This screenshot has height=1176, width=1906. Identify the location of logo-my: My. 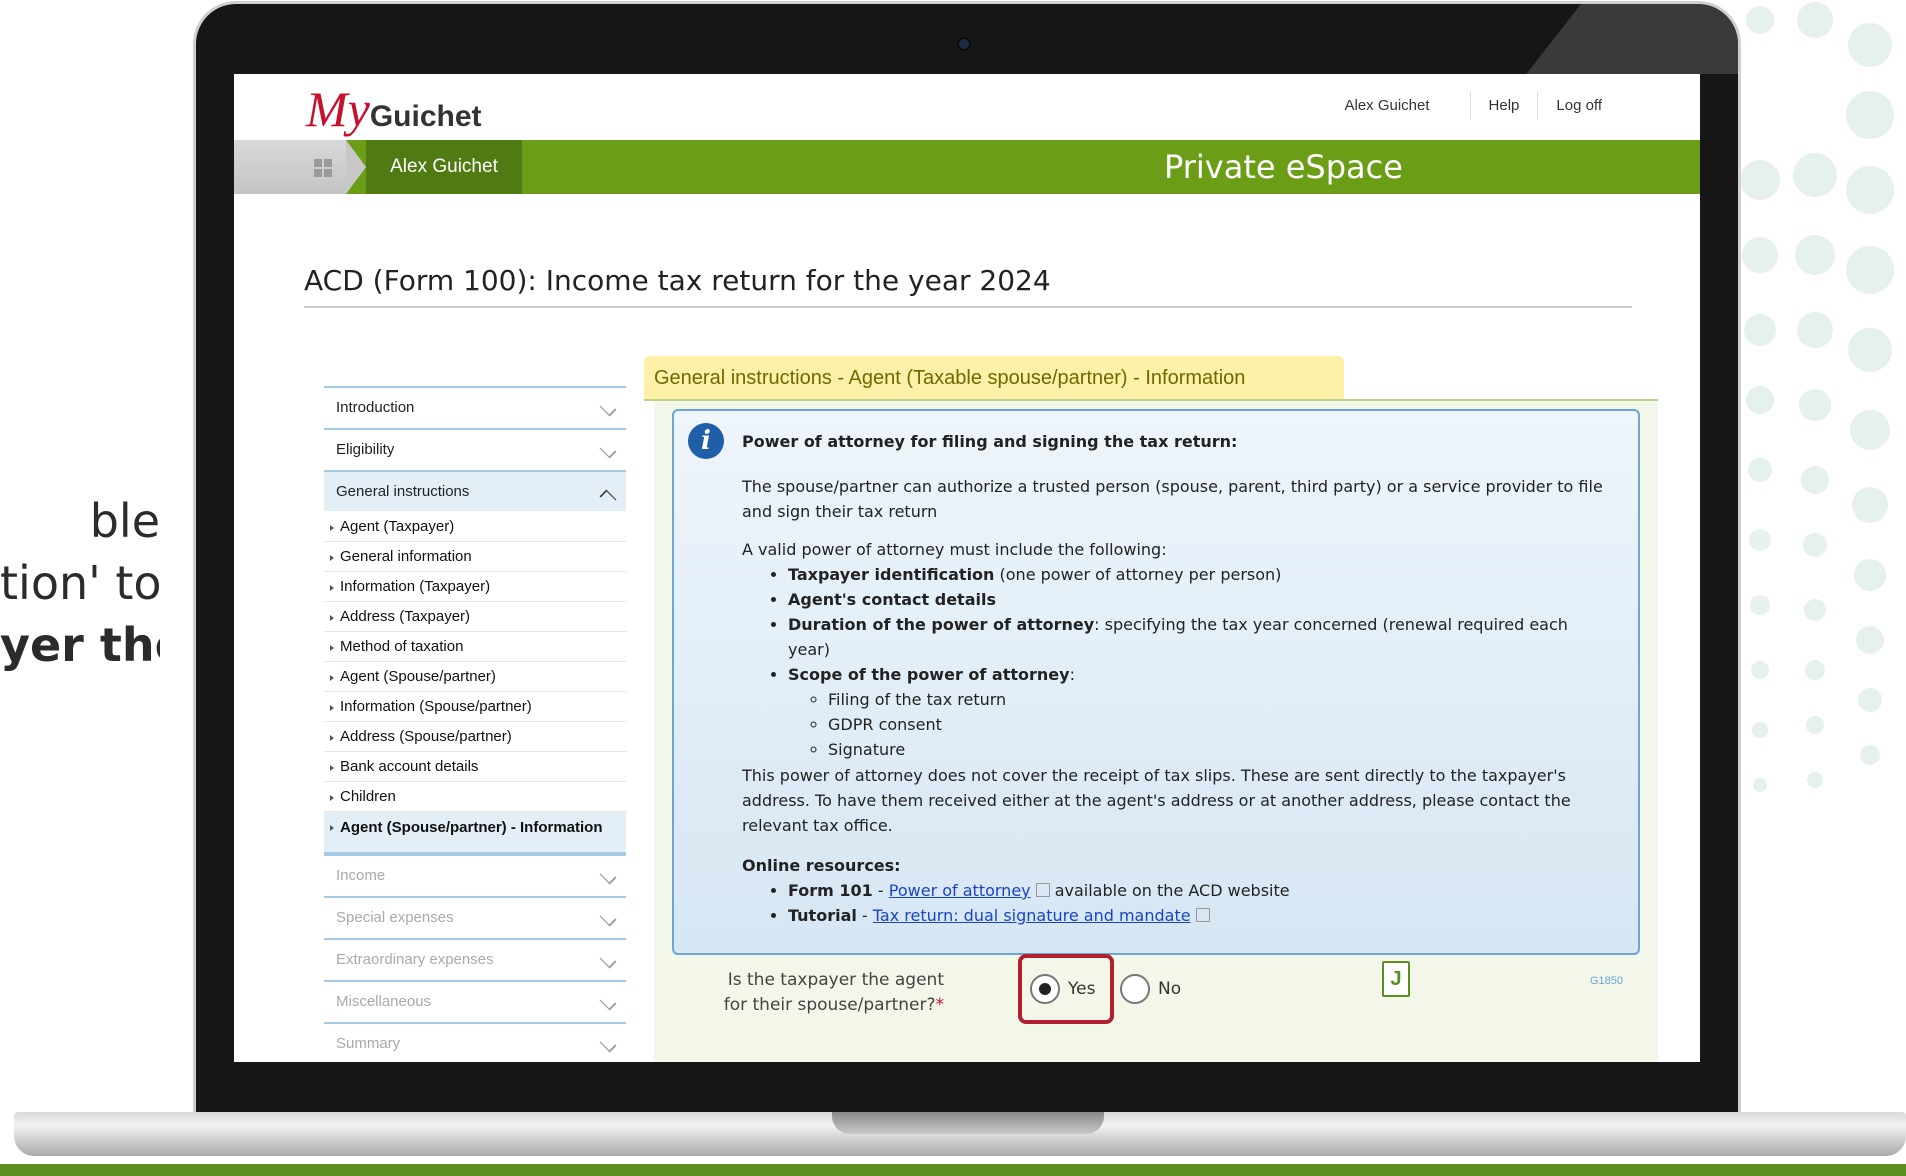
(338, 109).